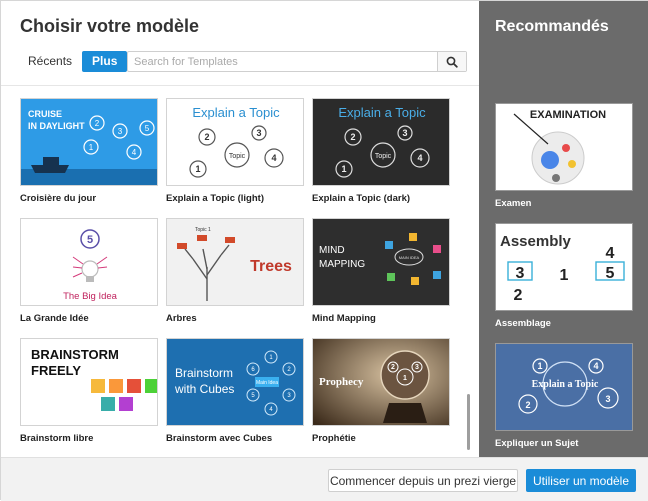 This screenshot has height=501, width=648. I want to click on recommended-label: Examen, so click(513, 203).